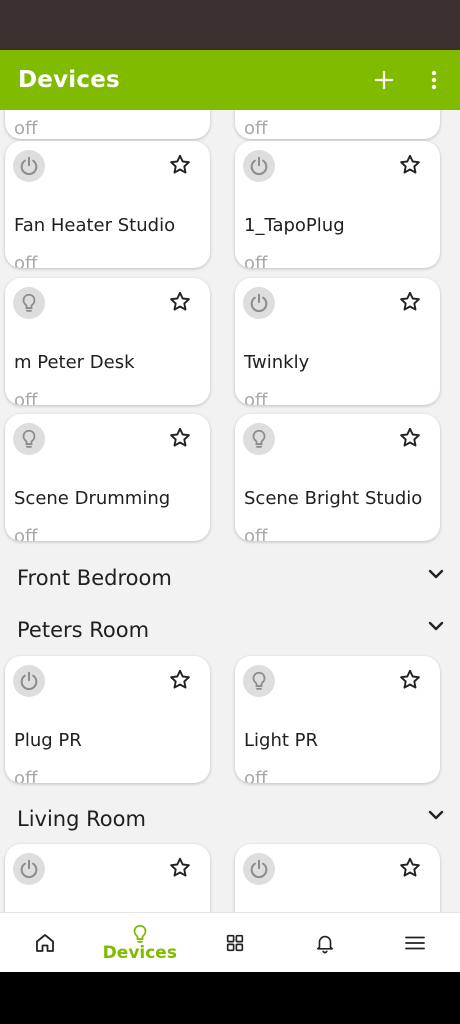 The image size is (460, 1024). What do you see at coordinates (337, 341) in the screenshot?
I see `device-card: Twinkly off` at bounding box center [337, 341].